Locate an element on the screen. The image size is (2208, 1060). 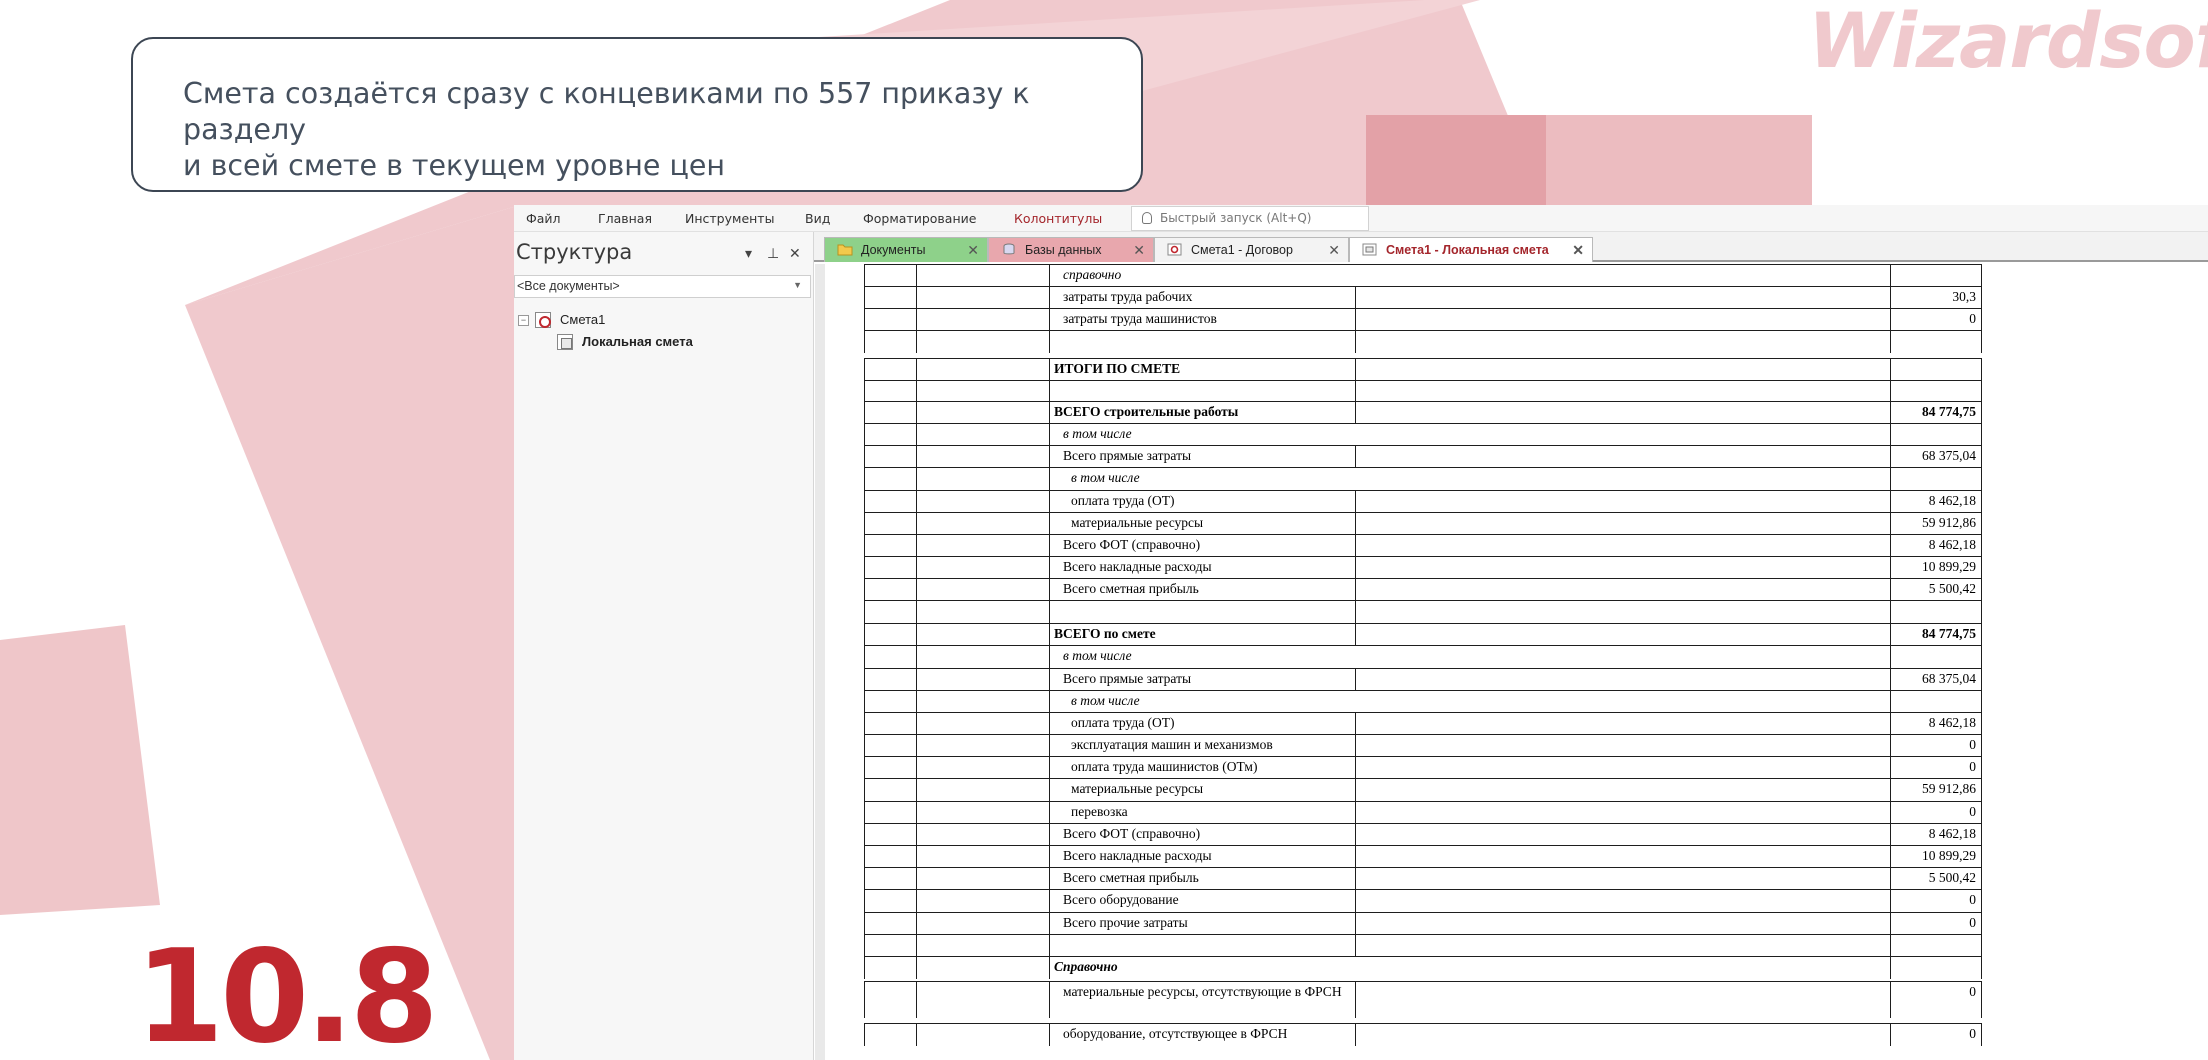
quick-launch-input: Быстрый запуск (Alt+Q) is located at coordinates (1250, 218).